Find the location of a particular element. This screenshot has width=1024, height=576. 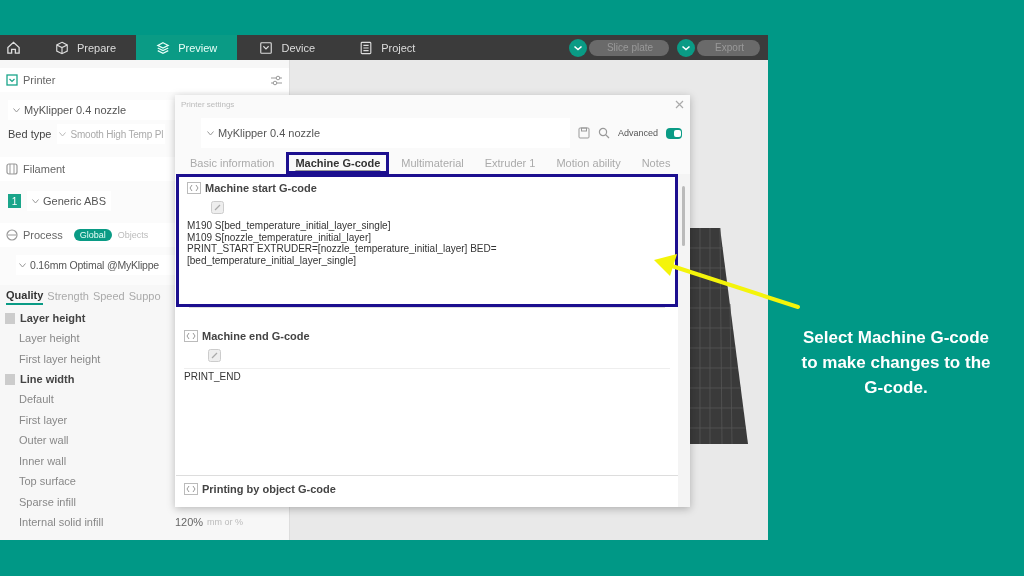

option-label: Layer height is located at coordinates (50, 338).